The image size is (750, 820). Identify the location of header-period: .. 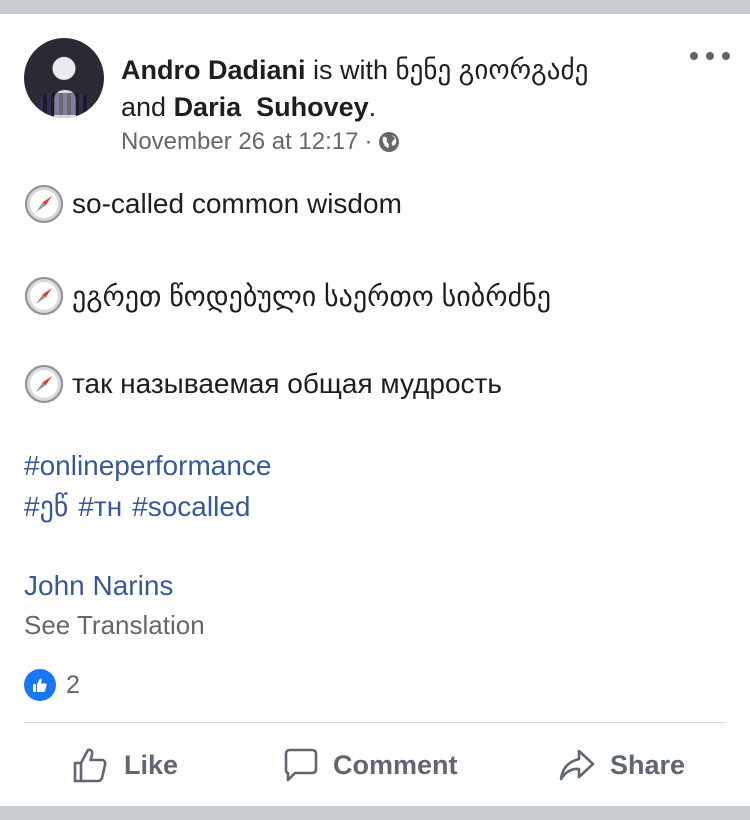
(372, 107).